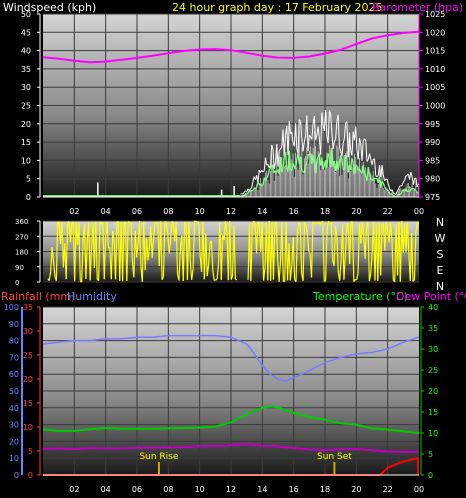 The image size is (466, 498). What do you see at coordinates (435, 32) in the screenshot?
I see `barometer-tick-label: 1020` at bounding box center [435, 32].